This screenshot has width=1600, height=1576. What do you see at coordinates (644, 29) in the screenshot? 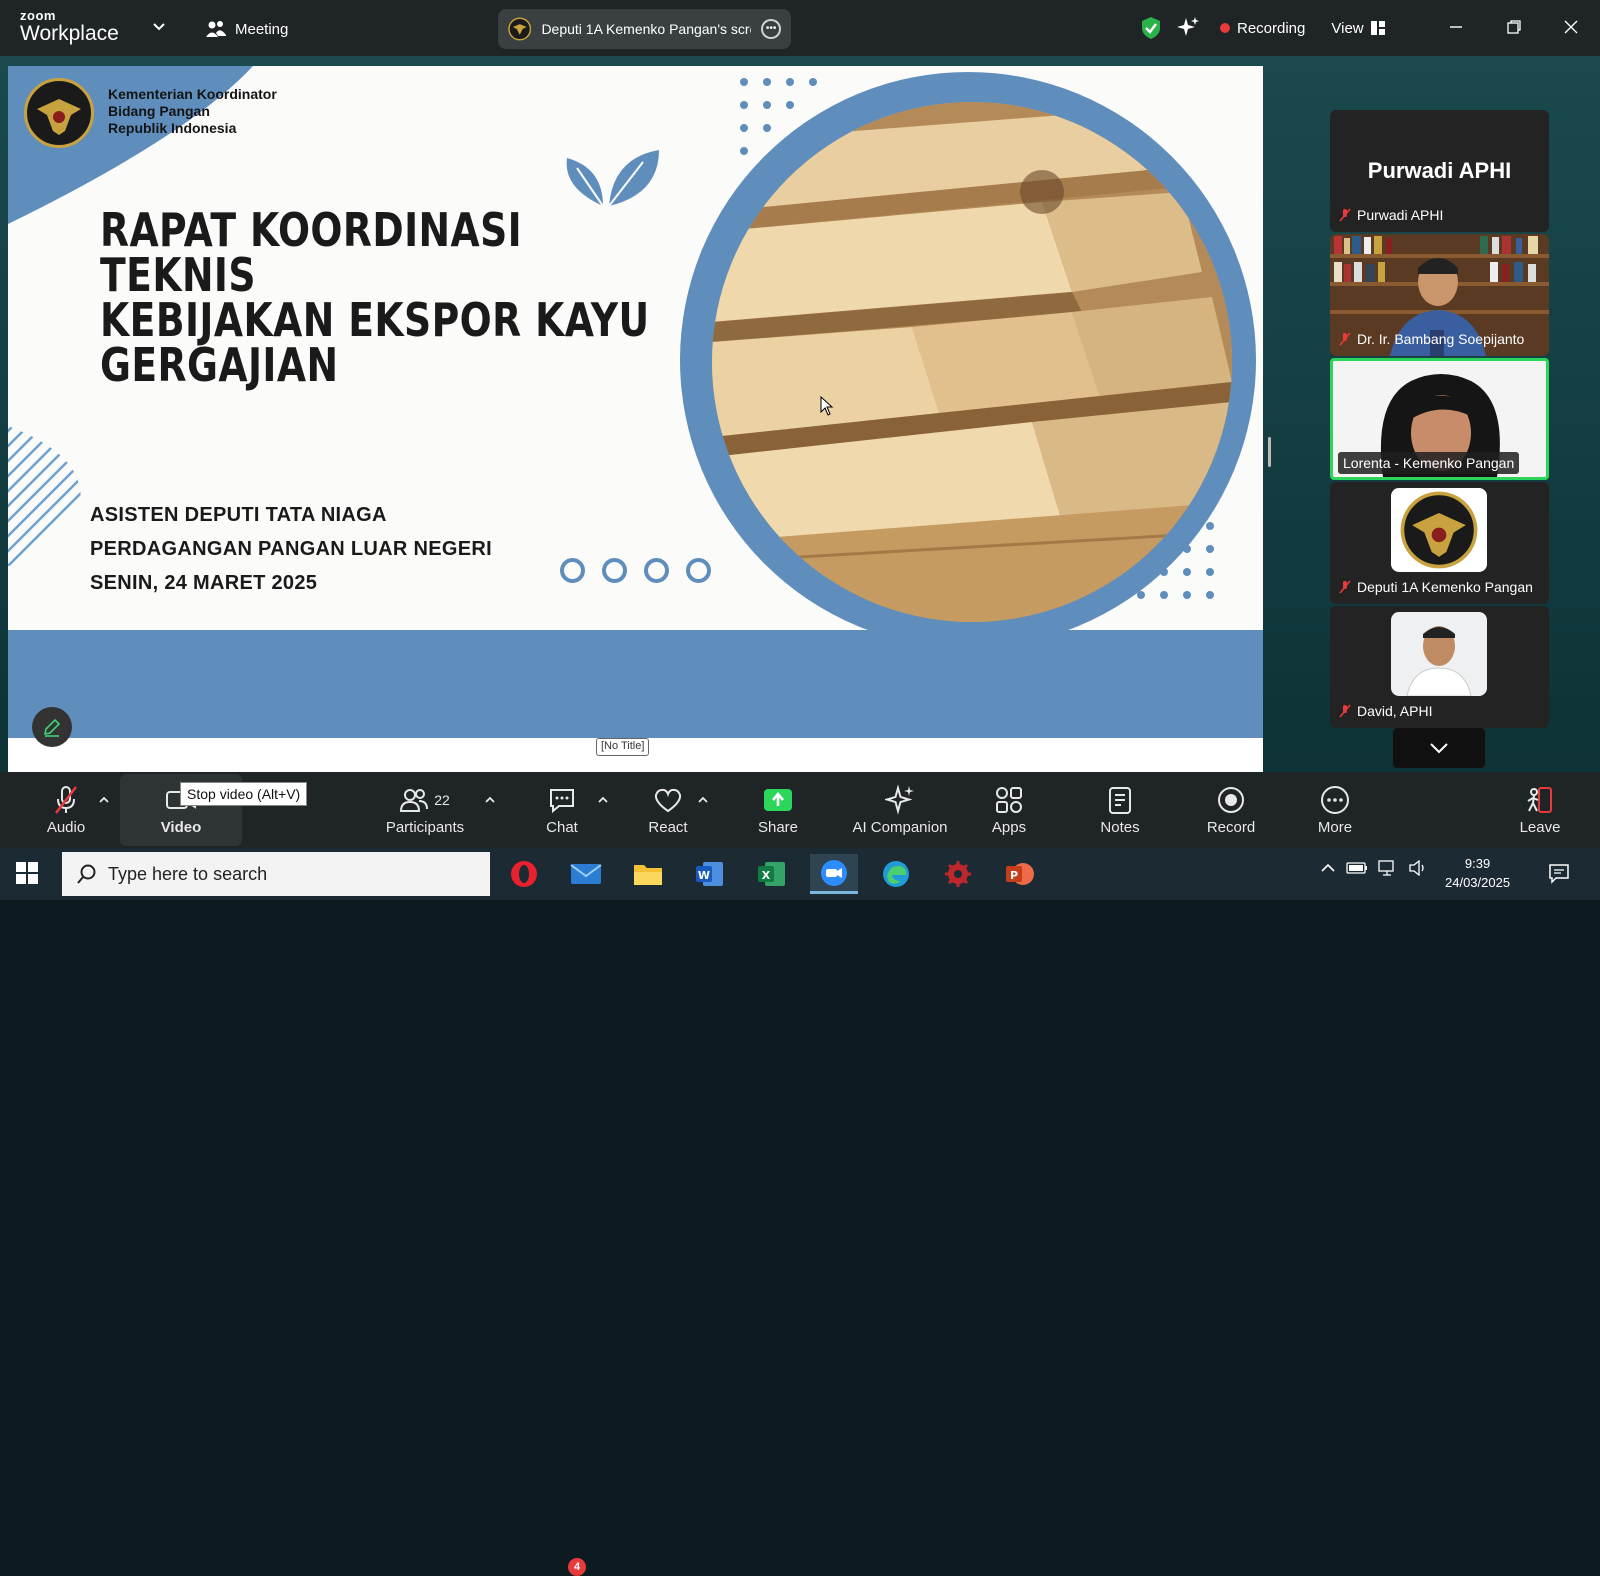
I see `screen-share-indicator: Deputi 1A Kemenko Pangan's screen •••` at bounding box center [644, 29].